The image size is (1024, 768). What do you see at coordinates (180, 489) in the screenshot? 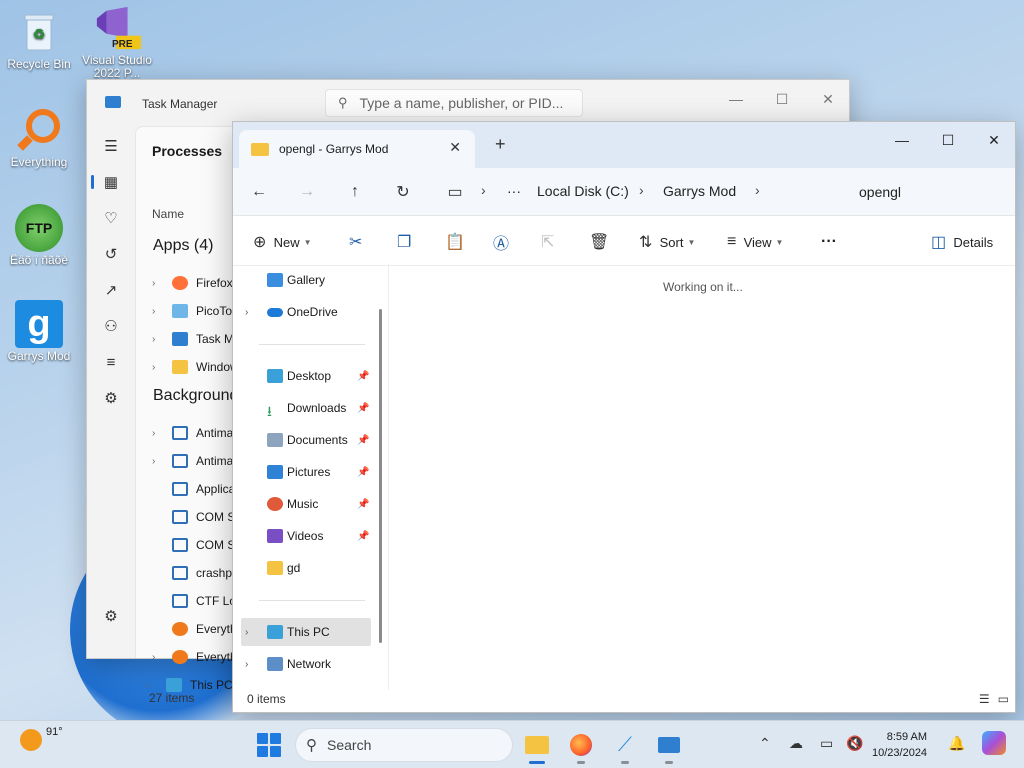
I see `window-icon` at bounding box center [180, 489].